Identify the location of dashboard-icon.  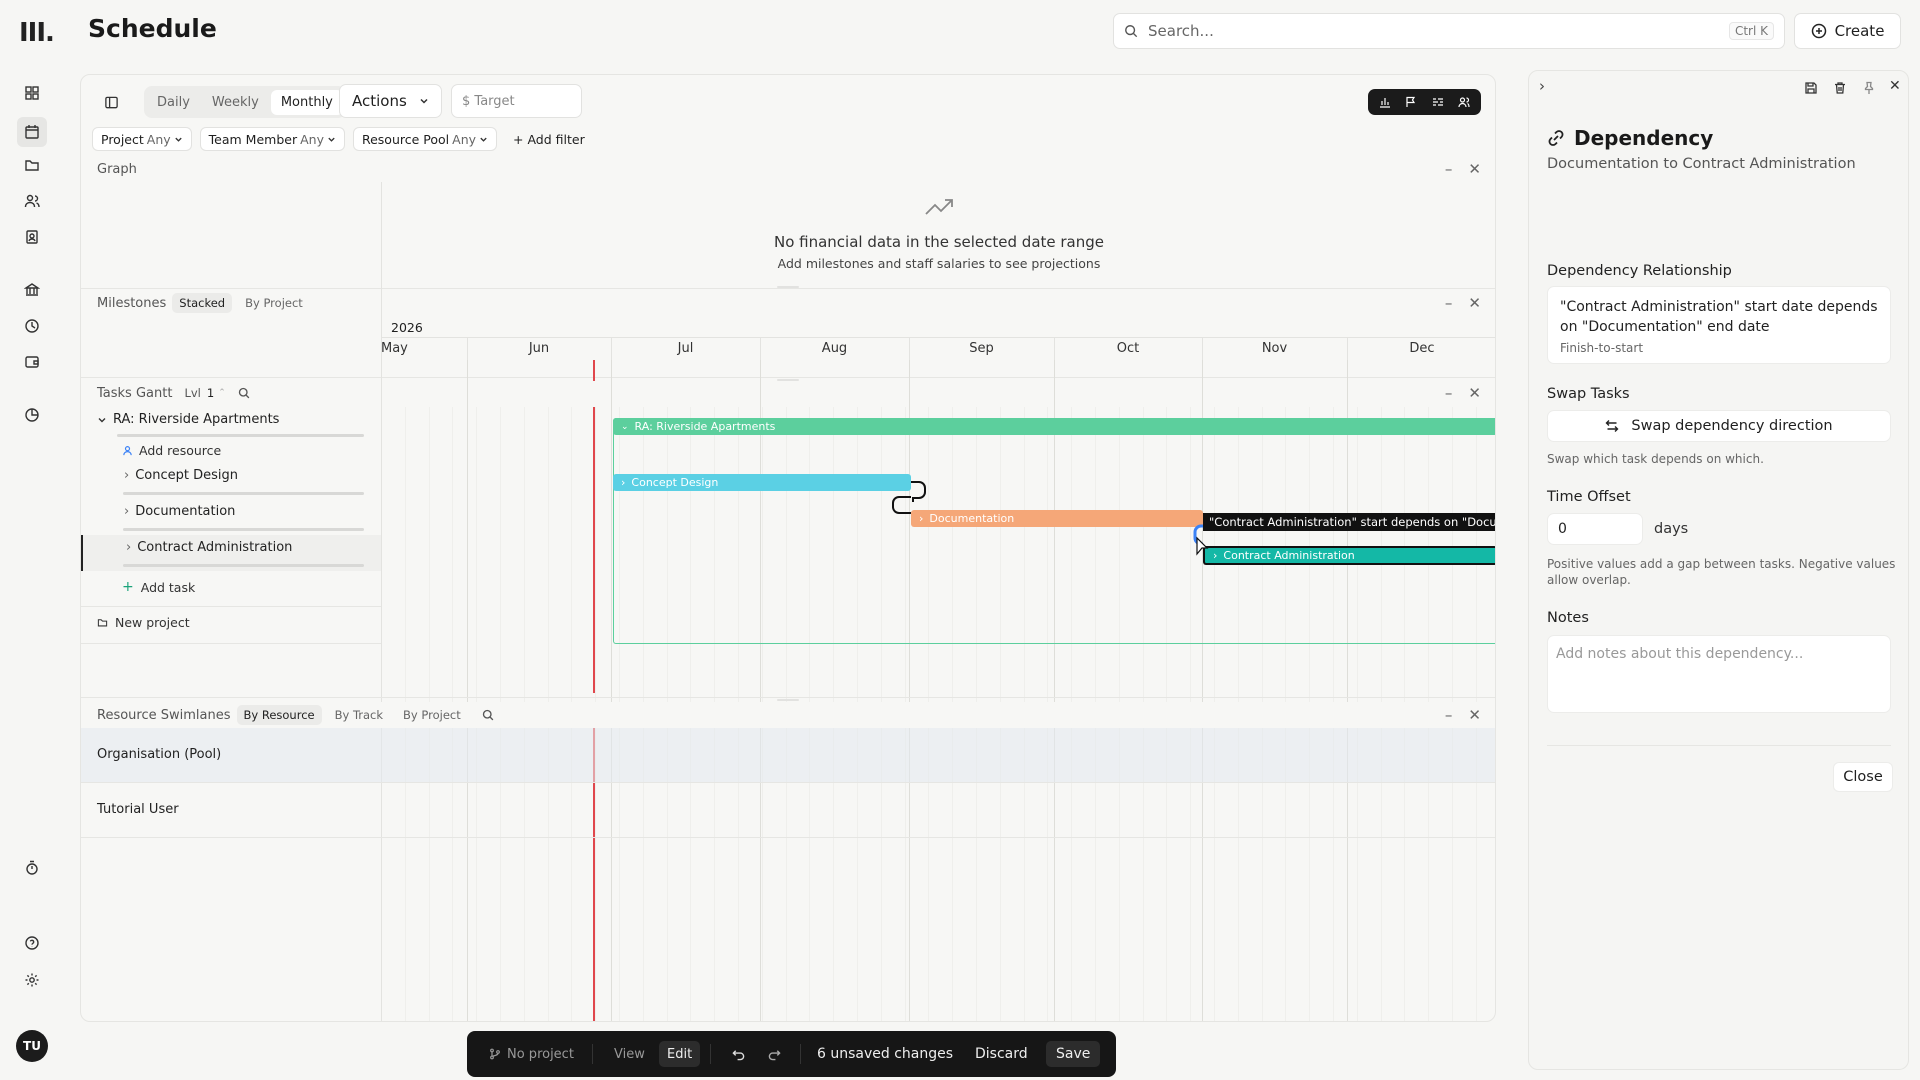
(32, 93).